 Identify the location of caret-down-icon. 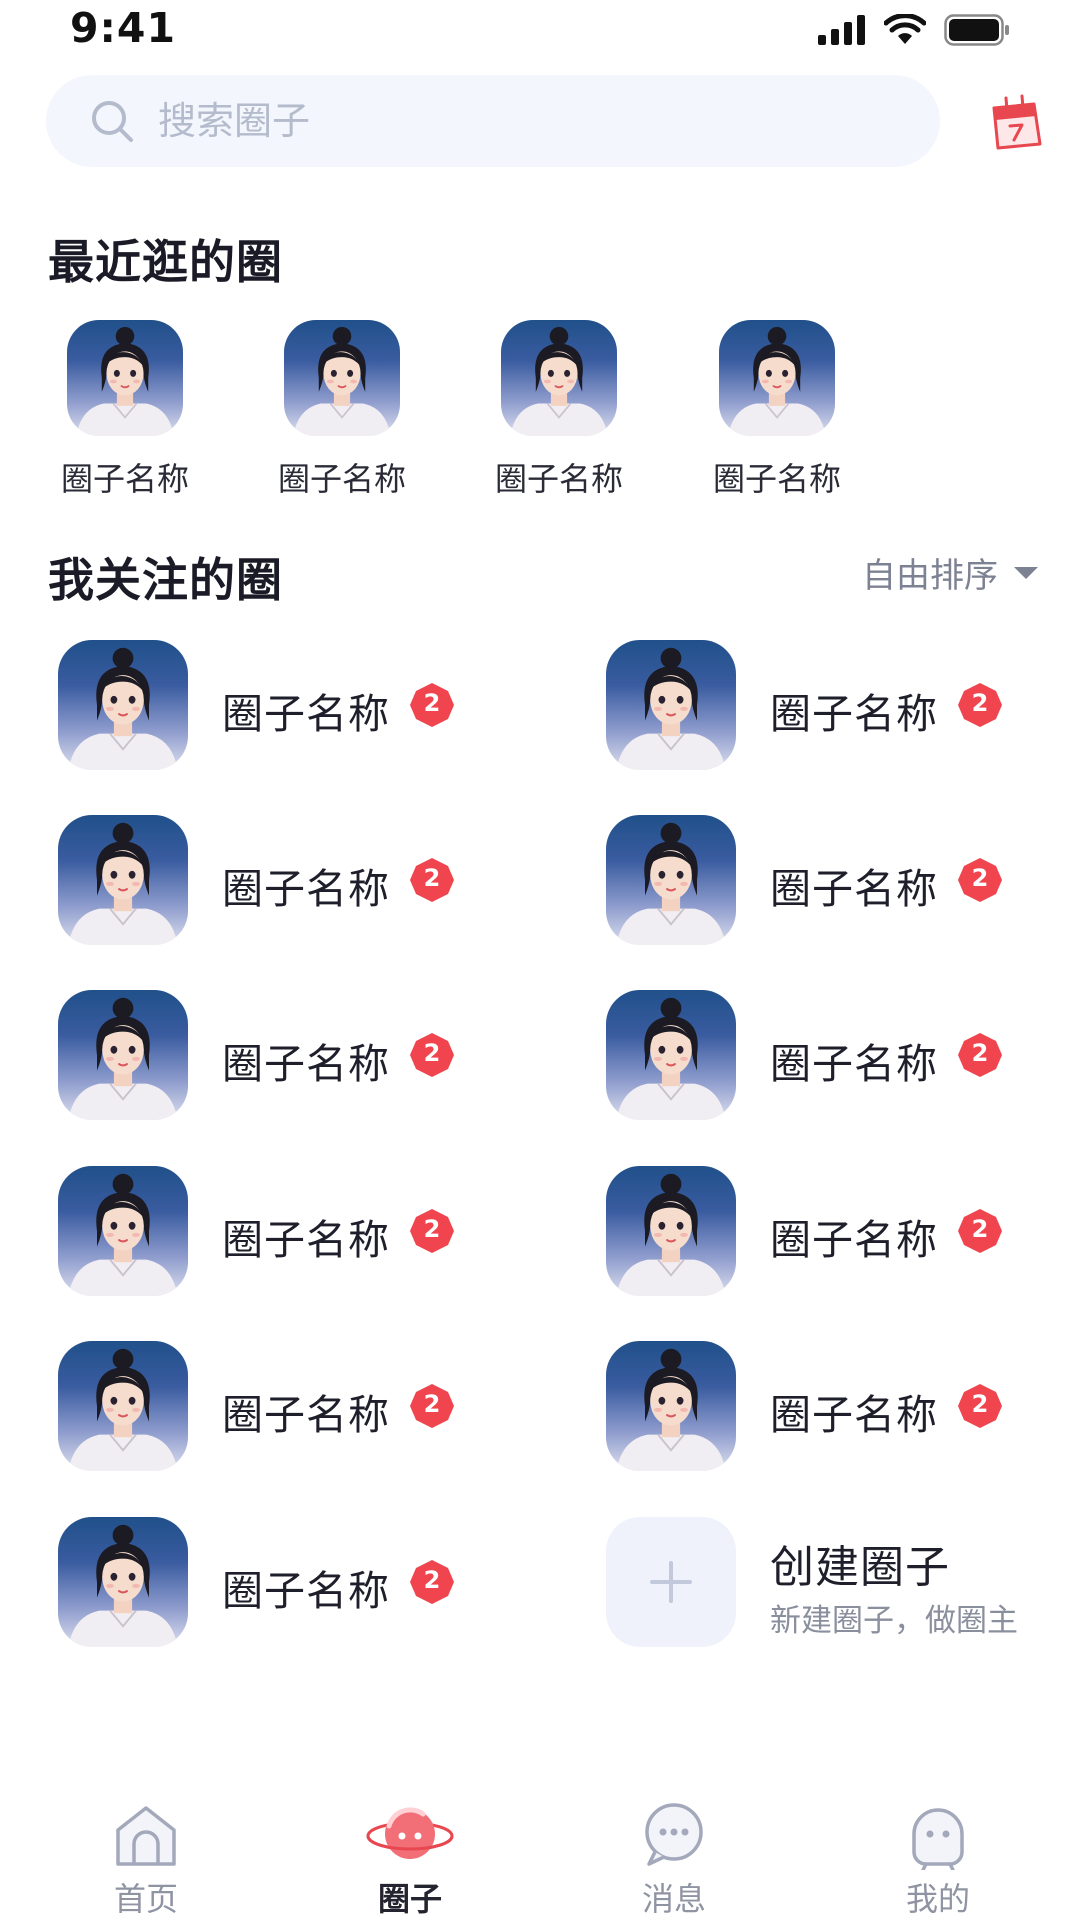
(1026, 572).